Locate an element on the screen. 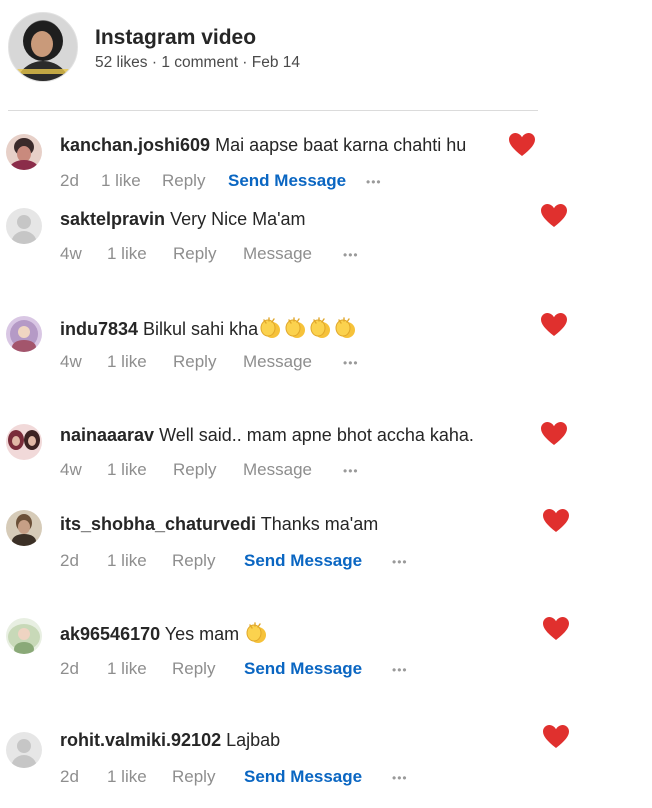  comment-username: kanchan.joshi609 is located at coordinates (135, 145).